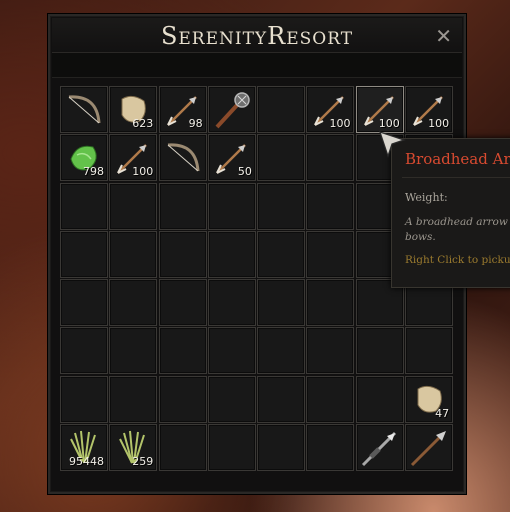 This screenshot has width=510, height=512. I want to click on tooltip-description: A broadhead arrow t bows., so click(456, 229).